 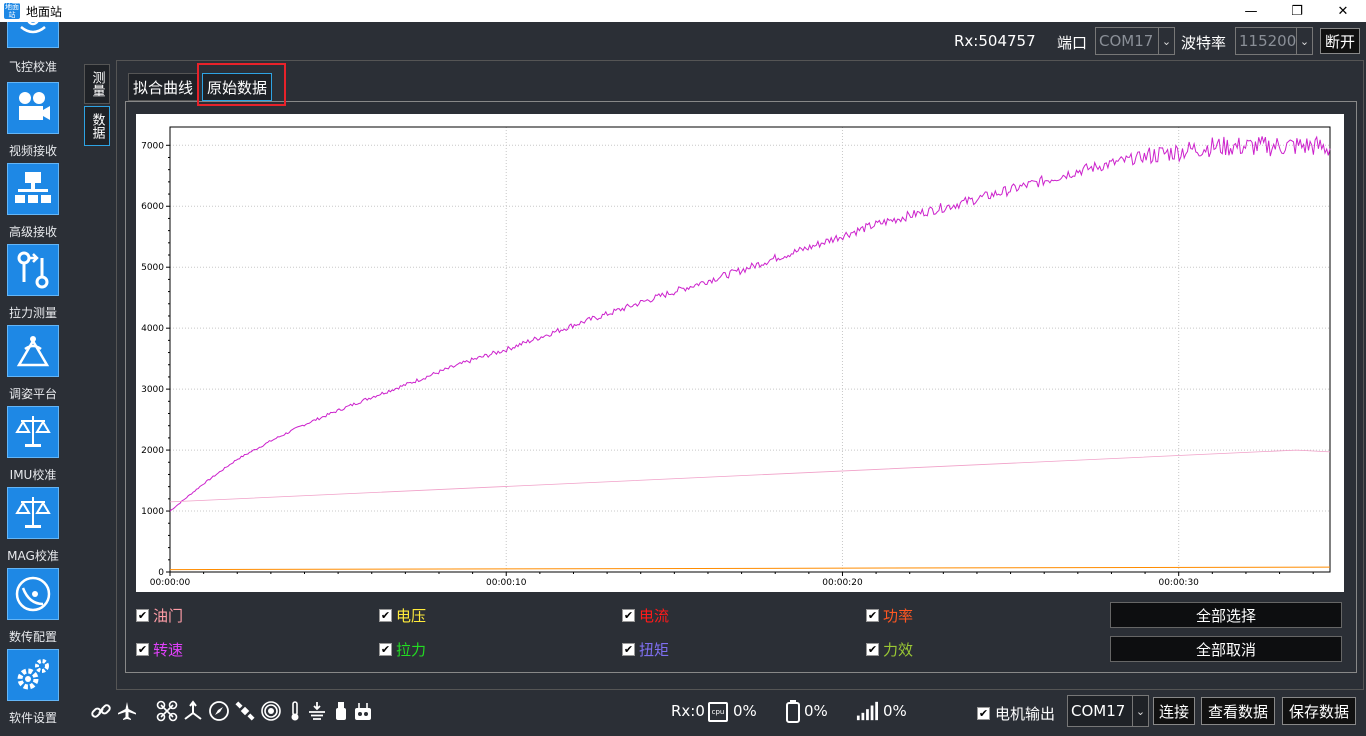 What do you see at coordinates (745, 711) in the screenshot?
I see `cpu-usage: 0%` at bounding box center [745, 711].